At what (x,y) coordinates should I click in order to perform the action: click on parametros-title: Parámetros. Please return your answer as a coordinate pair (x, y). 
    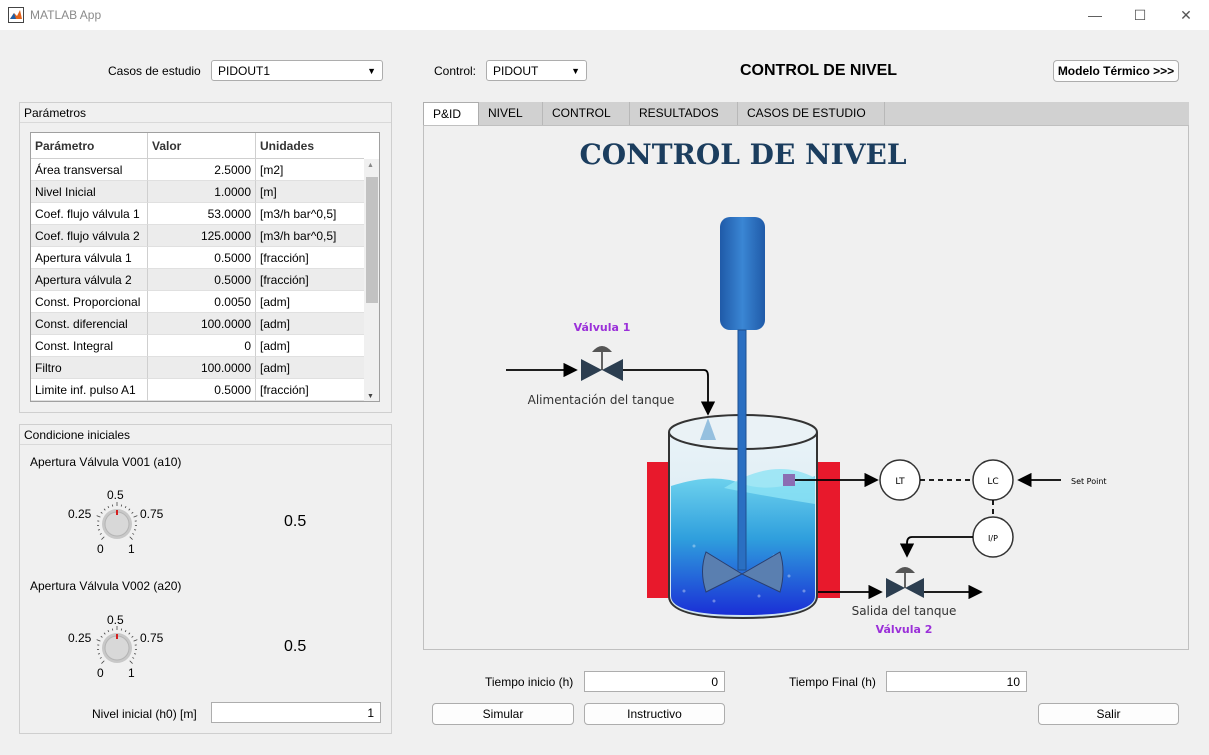
    Looking at the image, I should click on (55, 113).